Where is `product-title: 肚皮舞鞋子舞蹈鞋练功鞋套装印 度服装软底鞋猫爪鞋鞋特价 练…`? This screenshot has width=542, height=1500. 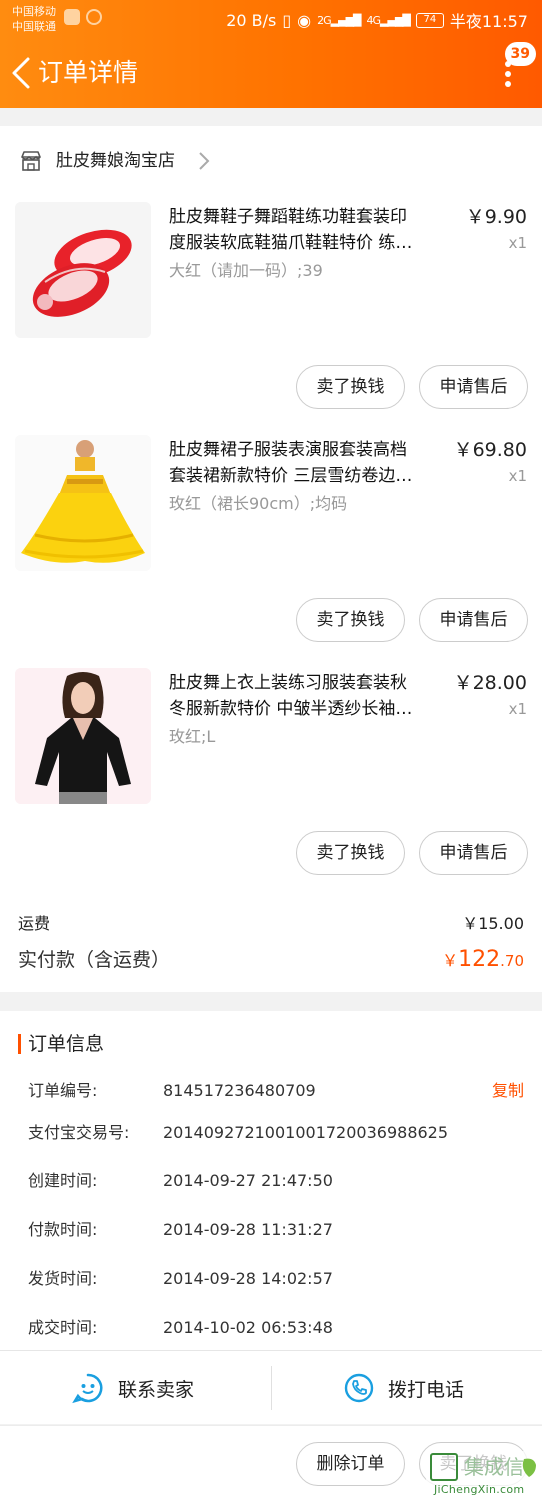 product-title: 肚皮舞鞋子舞蹈鞋练功鞋套装印 度服装软底鞋猫爪鞋鞋特价 练… is located at coordinates (308, 230).